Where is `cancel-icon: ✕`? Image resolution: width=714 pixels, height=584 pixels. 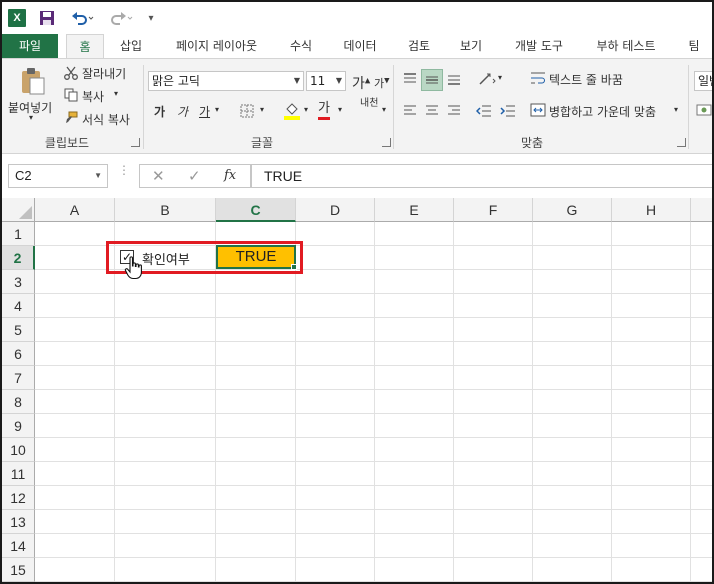 cancel-icon: ✕ is located at coordinates (158, 176).